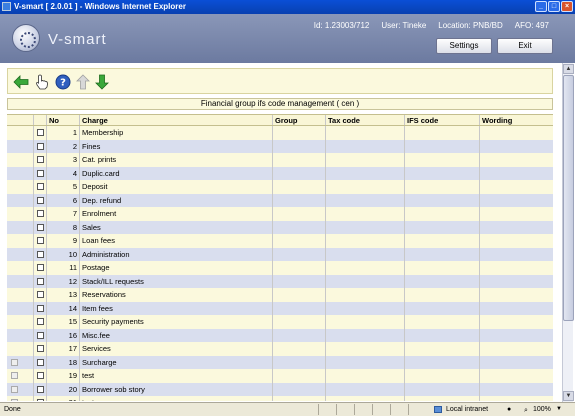  Describe the element at coordinates (280, 173) in the screenshot. I see `table-row: 4 Duplic.card` at that location.